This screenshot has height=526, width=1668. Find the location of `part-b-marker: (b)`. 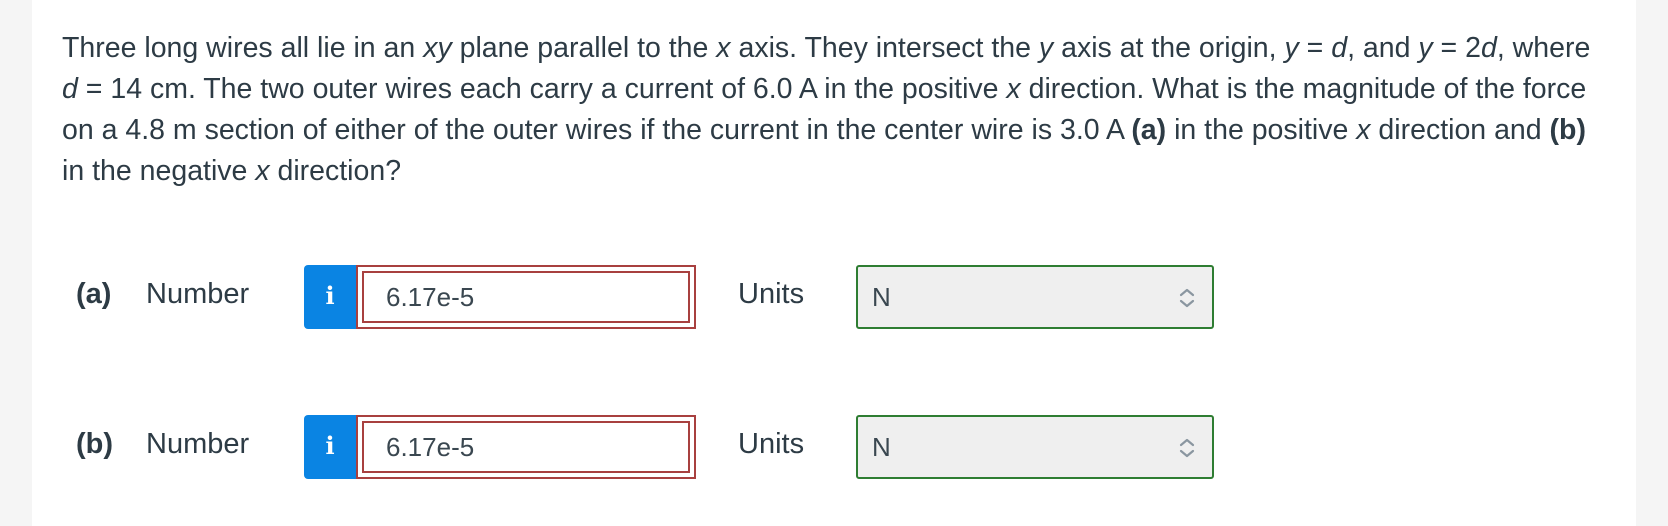

part-b-marker: (b) is located at coordinates (1567, 130).